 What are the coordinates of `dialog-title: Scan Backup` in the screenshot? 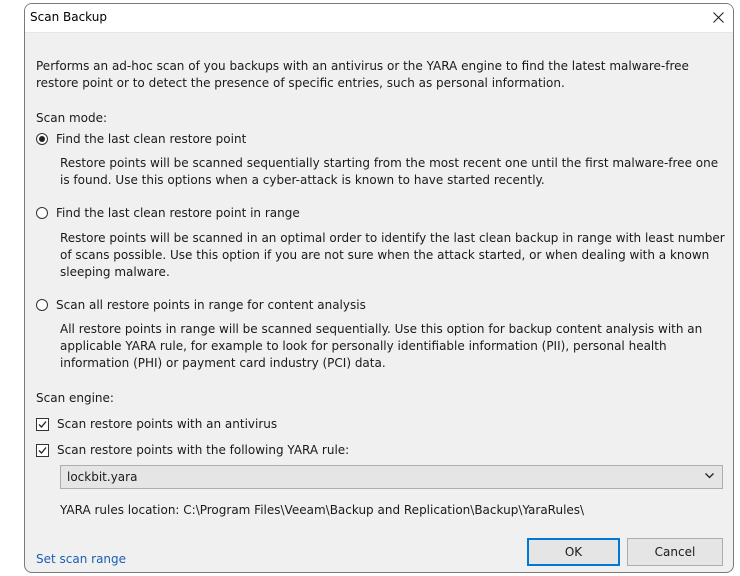 It's located at (68, 17).